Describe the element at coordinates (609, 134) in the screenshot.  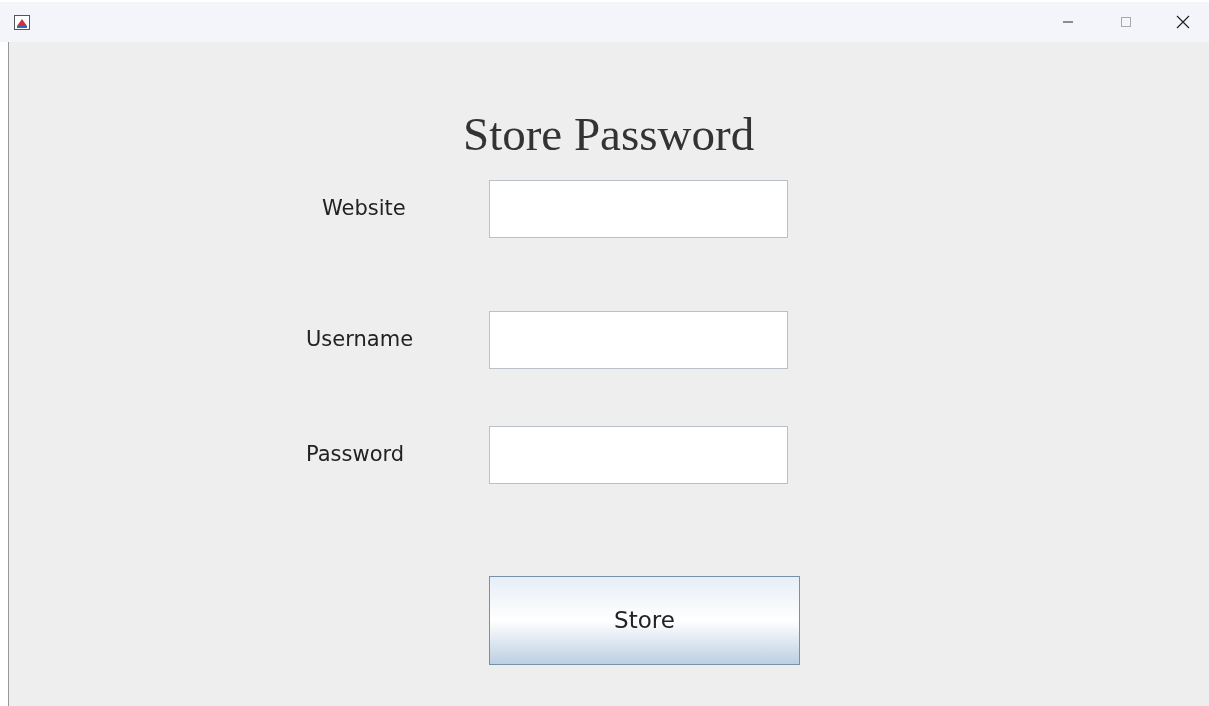
I see `form-title: Store Password` at that location.